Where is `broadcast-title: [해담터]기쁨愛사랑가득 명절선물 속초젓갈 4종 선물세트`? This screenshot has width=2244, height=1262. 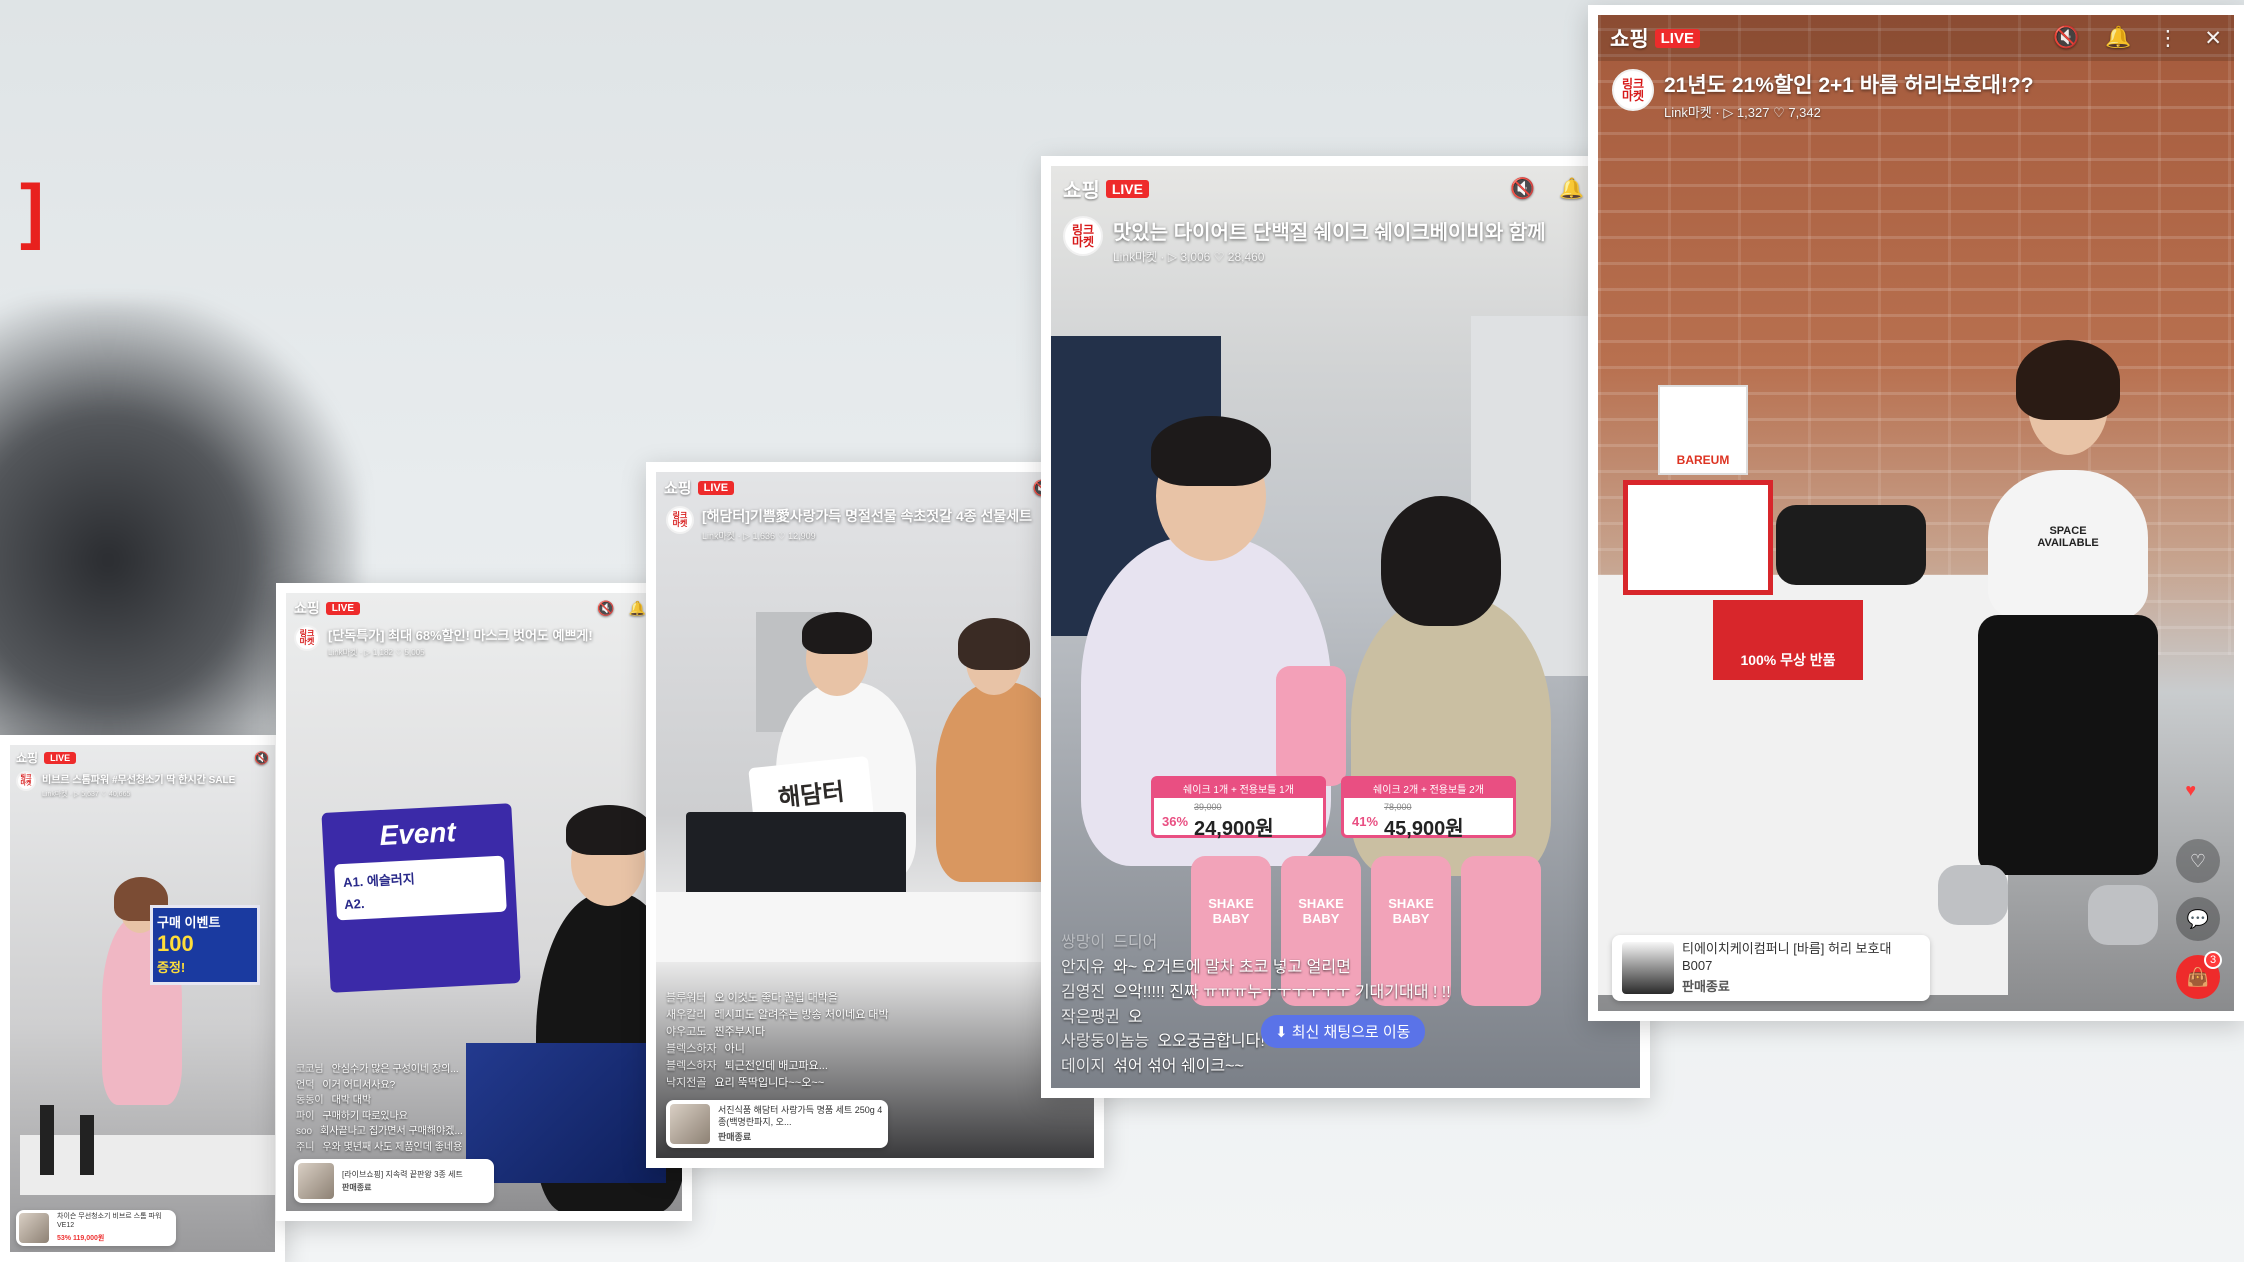
broadcast-title: [해담터]기쁨愛사랑가득 명절선물 속초젓갈 4종 선물세트 is located at coordinates (867, 516).